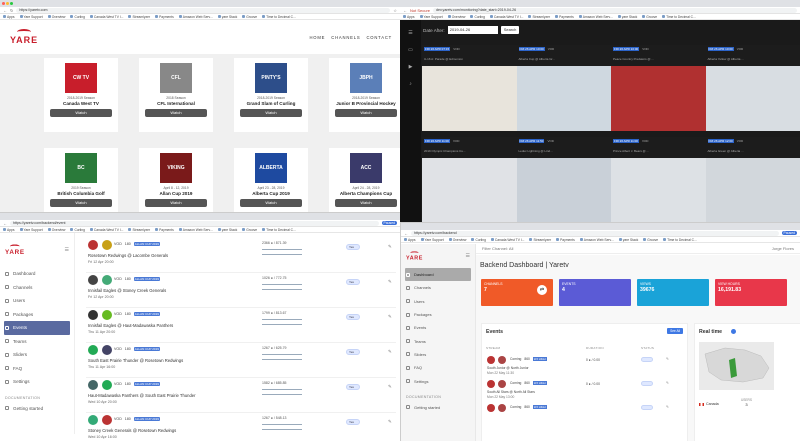  I want to click on not-secure-label: Not Secure, so click(420, 10).